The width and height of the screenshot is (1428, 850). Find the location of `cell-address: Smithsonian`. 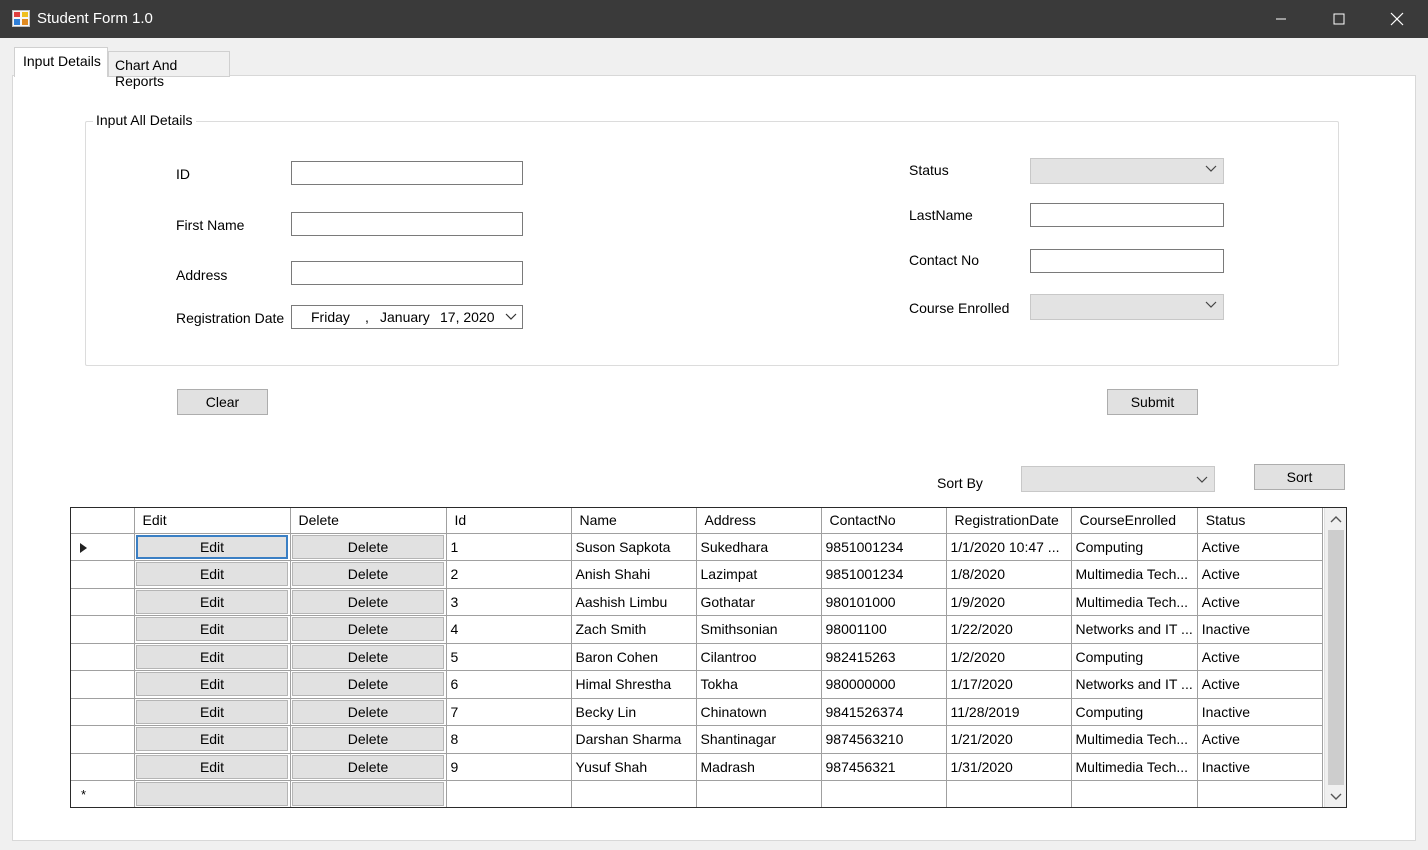

cell-address: Smithsonian is located at coordinates (759, 629).